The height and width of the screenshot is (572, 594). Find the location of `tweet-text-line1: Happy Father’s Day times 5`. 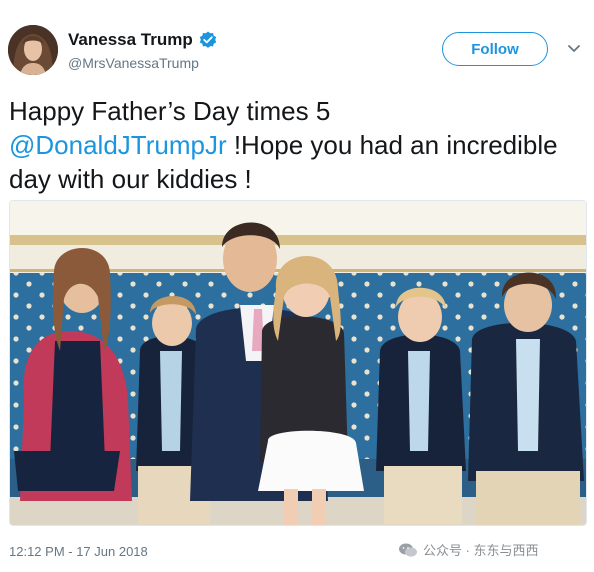

tweet-text-line1: Happy Father’s Day times 5 is located at coordinates (170, 111).